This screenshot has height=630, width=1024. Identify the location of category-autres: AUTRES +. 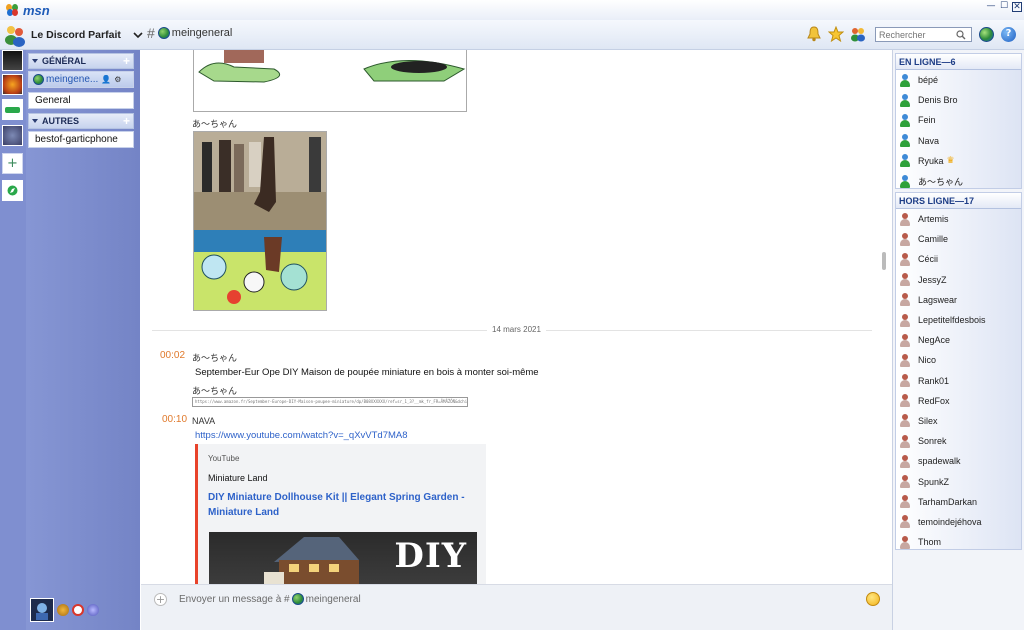
(81, 121).